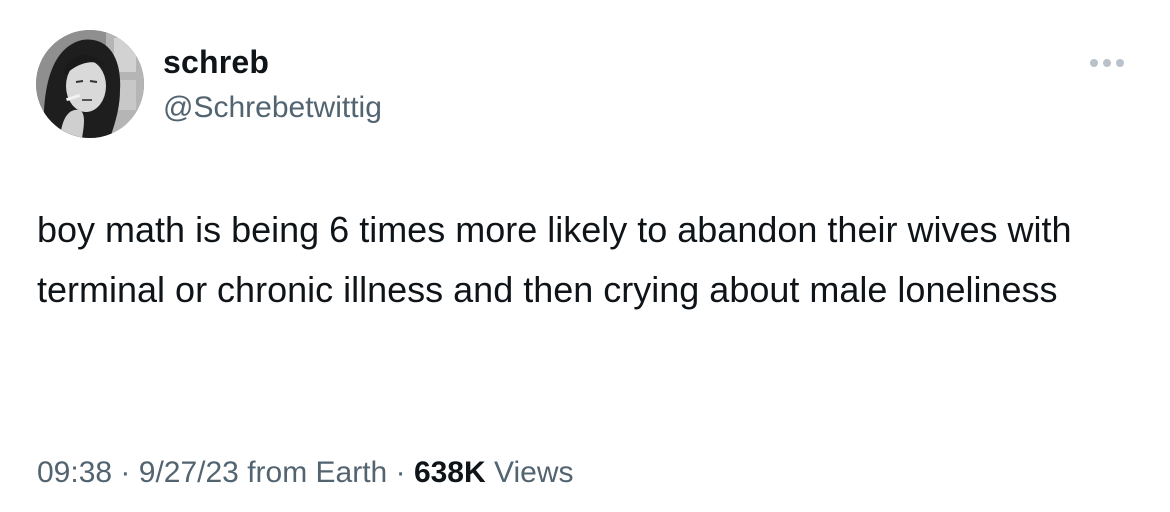 This screenshot has width=1170, height=512. I want to click on user-avatar, so click(90, 84).